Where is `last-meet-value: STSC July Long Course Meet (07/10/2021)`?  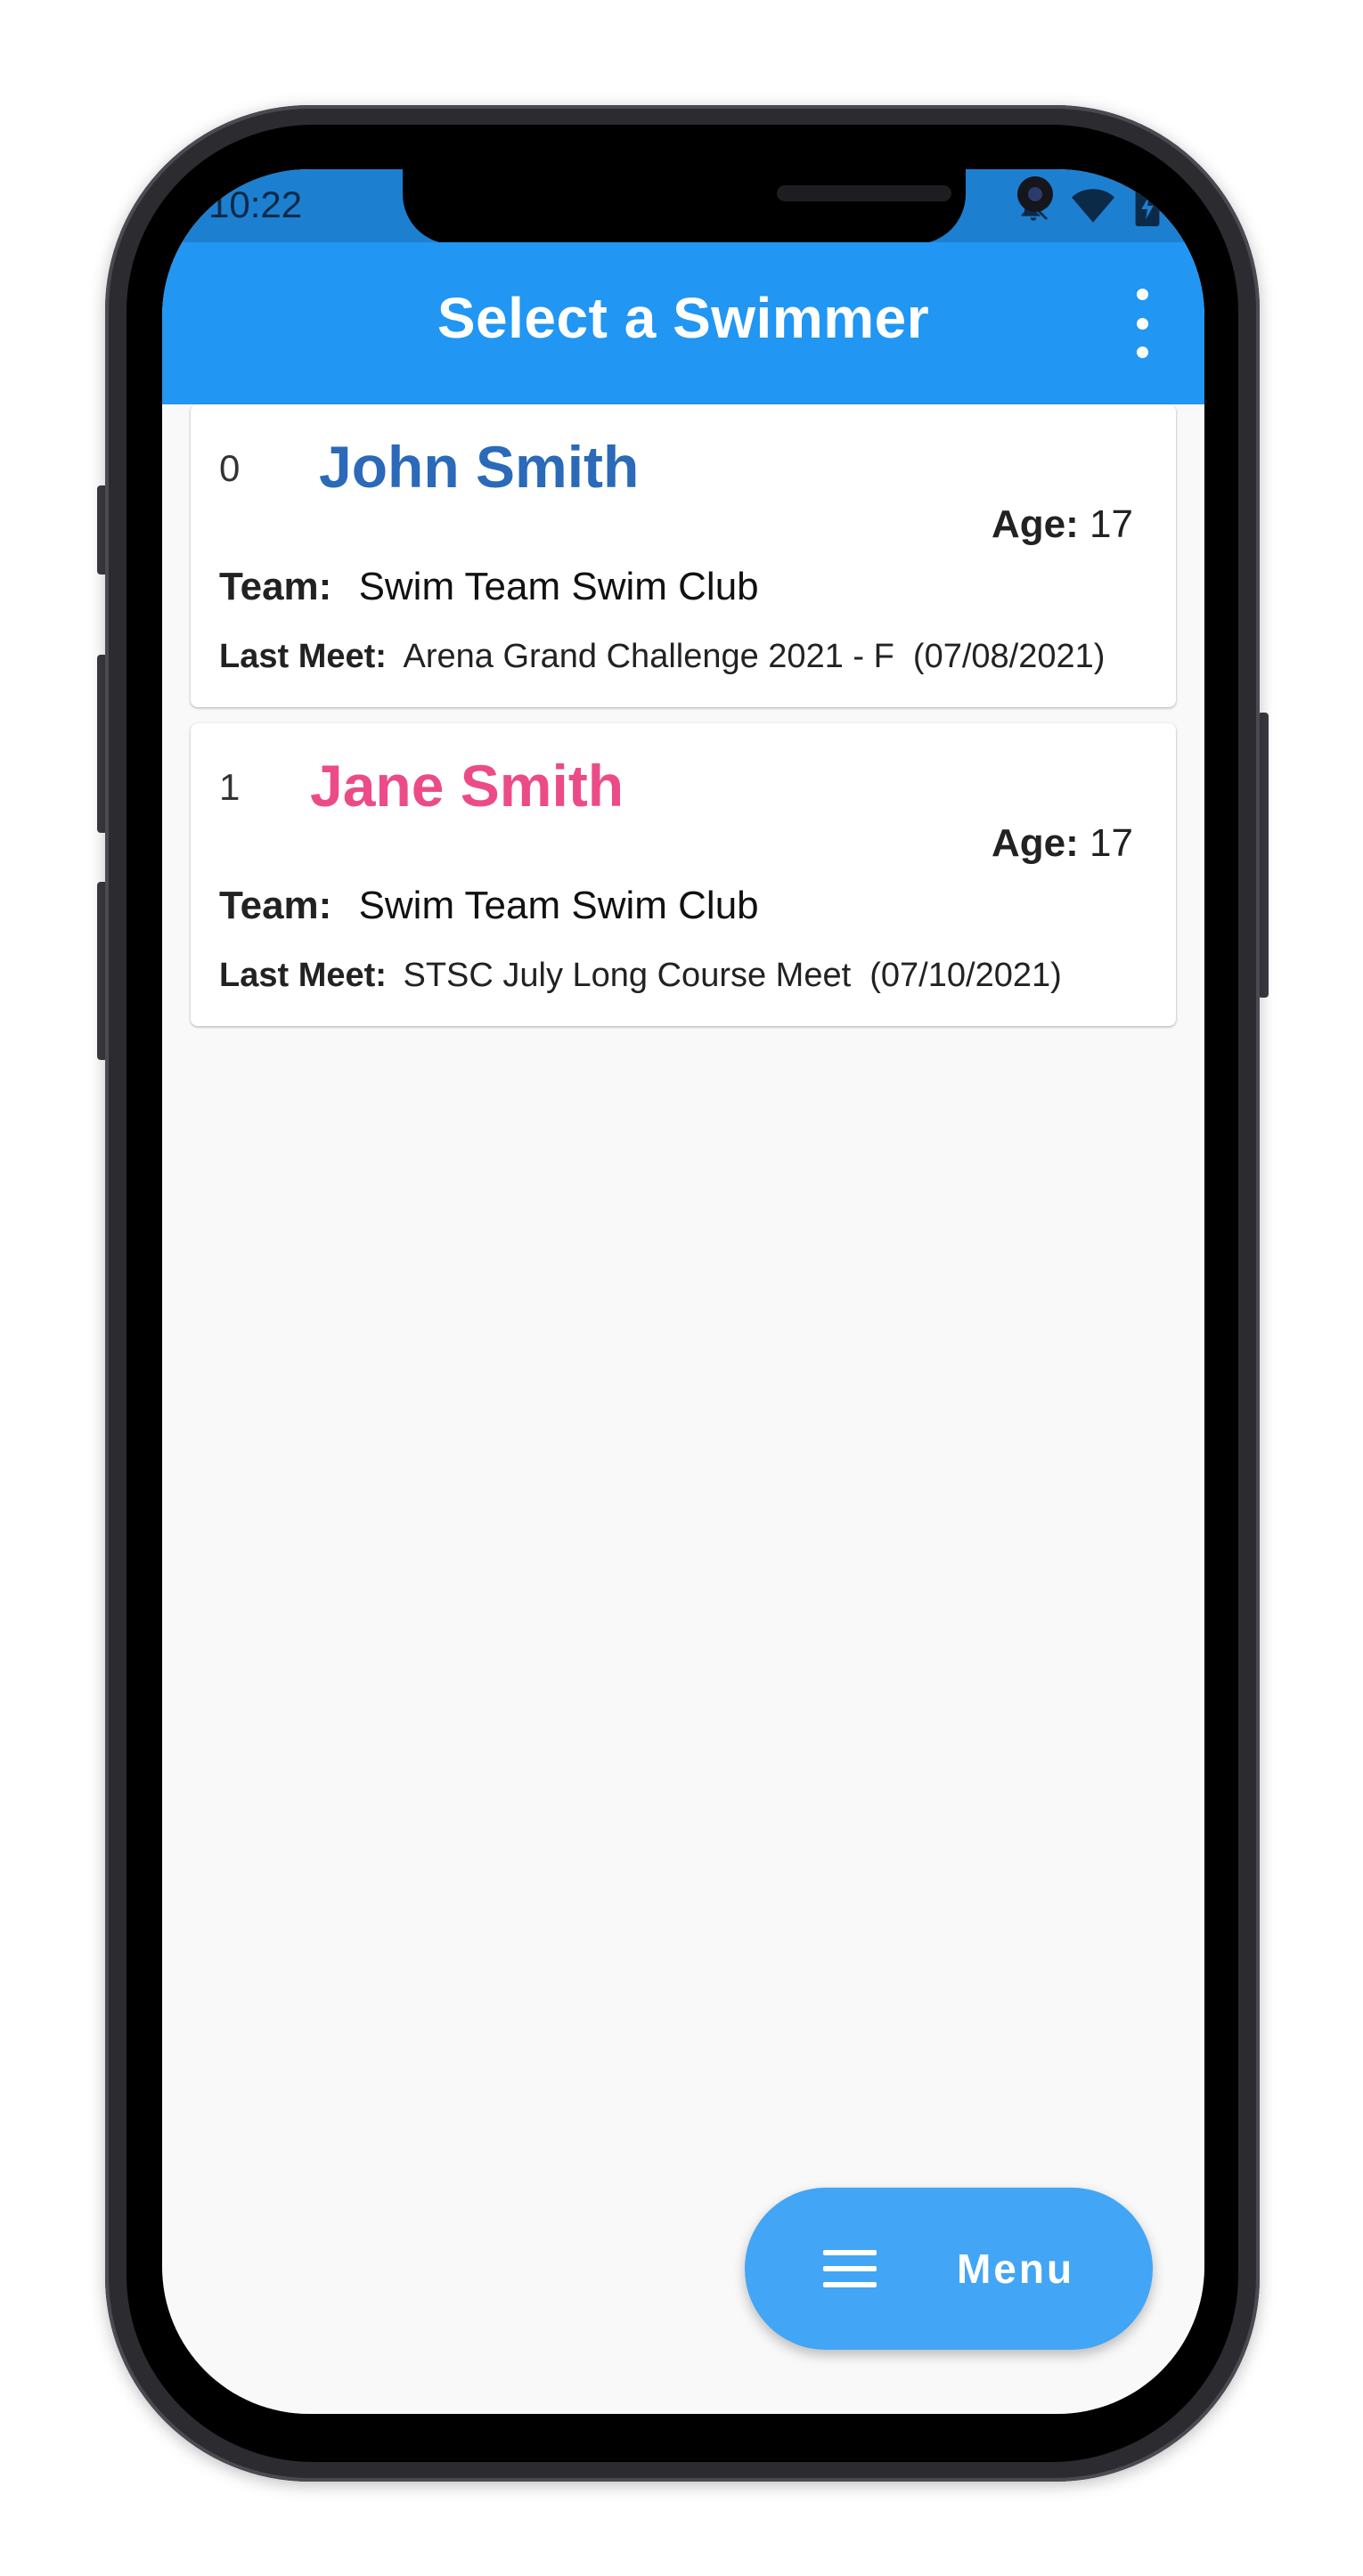 last-meet-value: STSC July Long Course Meet (07/10/2021) is located at coordinates (733, 976).